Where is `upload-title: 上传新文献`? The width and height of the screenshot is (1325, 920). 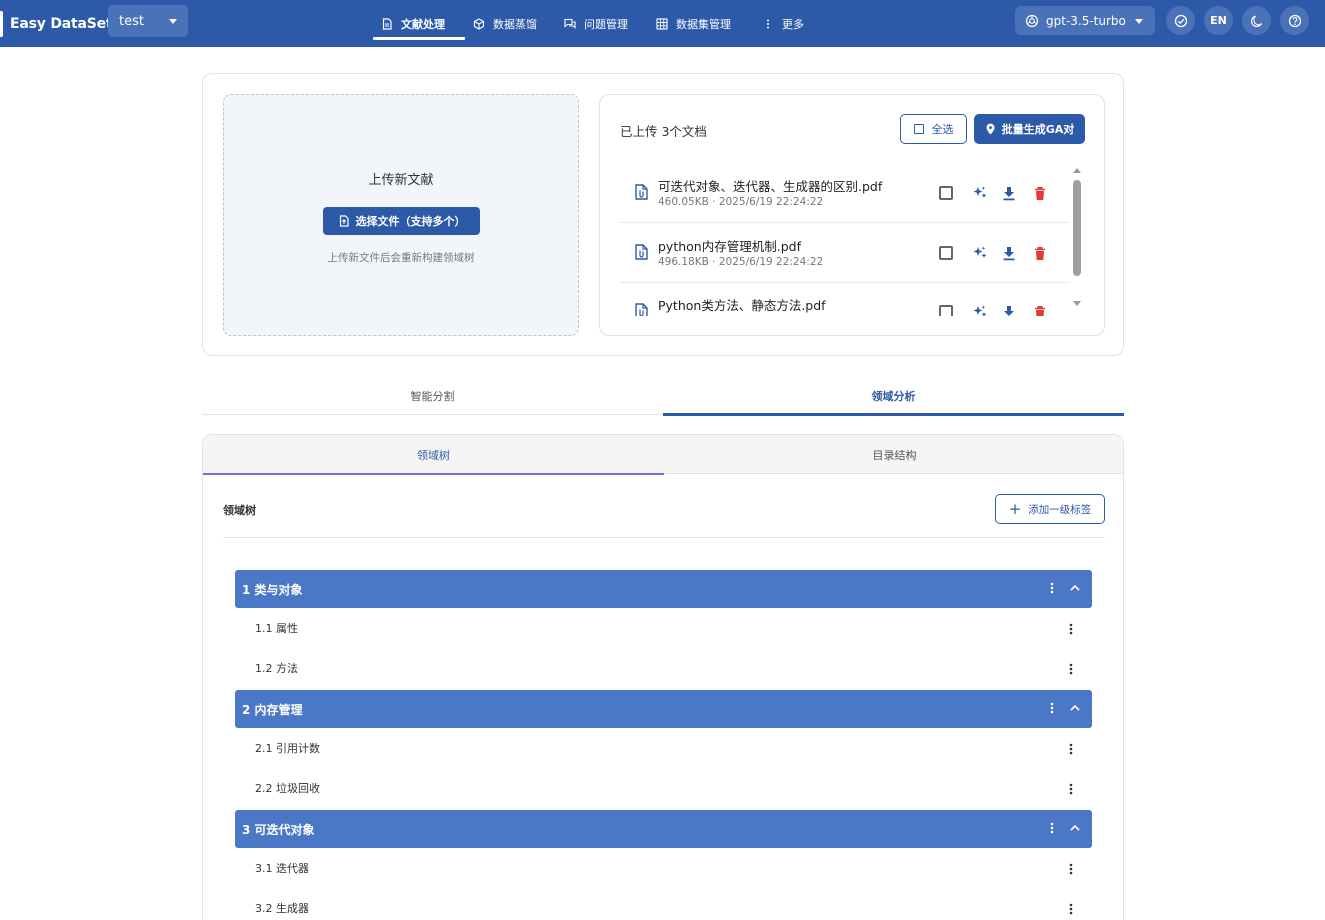
upload-title: 上传新文献 is located at coordinates (401, 180).